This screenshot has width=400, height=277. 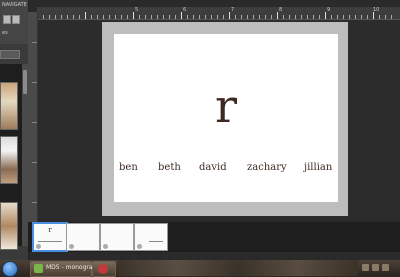 I want to click on layout-icon, so click(x=7, y=19).